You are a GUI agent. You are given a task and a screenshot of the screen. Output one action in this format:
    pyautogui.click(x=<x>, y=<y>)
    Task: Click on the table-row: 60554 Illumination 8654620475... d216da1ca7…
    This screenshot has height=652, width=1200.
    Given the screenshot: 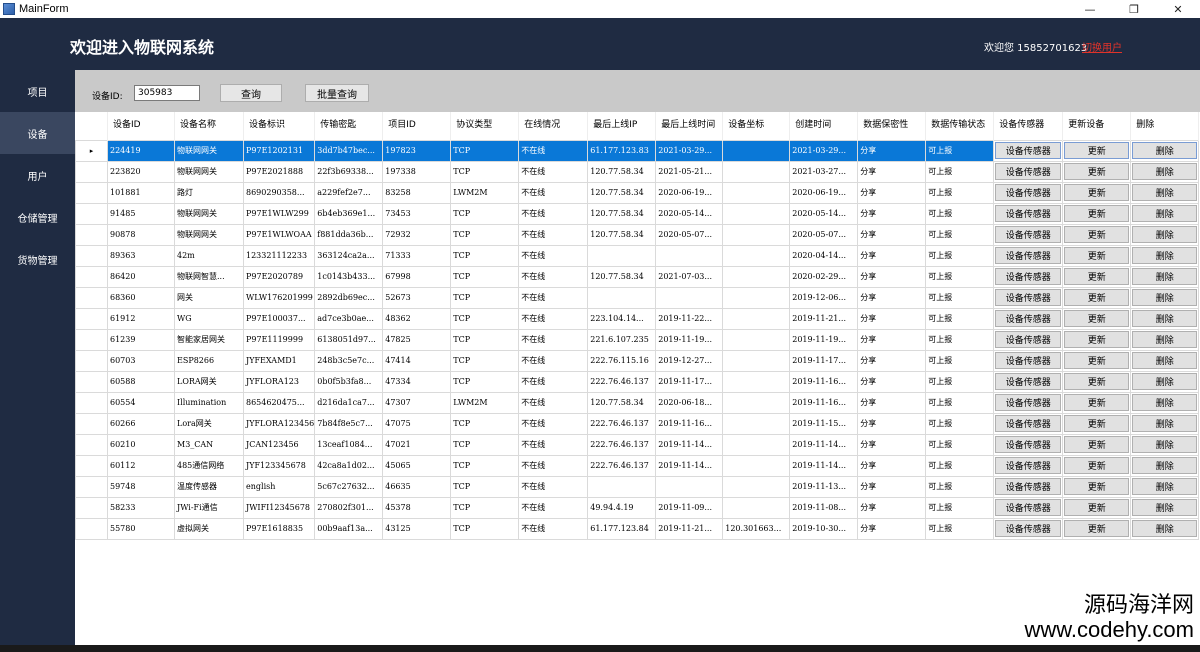 What is the action you would take?
    pyautogui.click(x=637, y=402)
    